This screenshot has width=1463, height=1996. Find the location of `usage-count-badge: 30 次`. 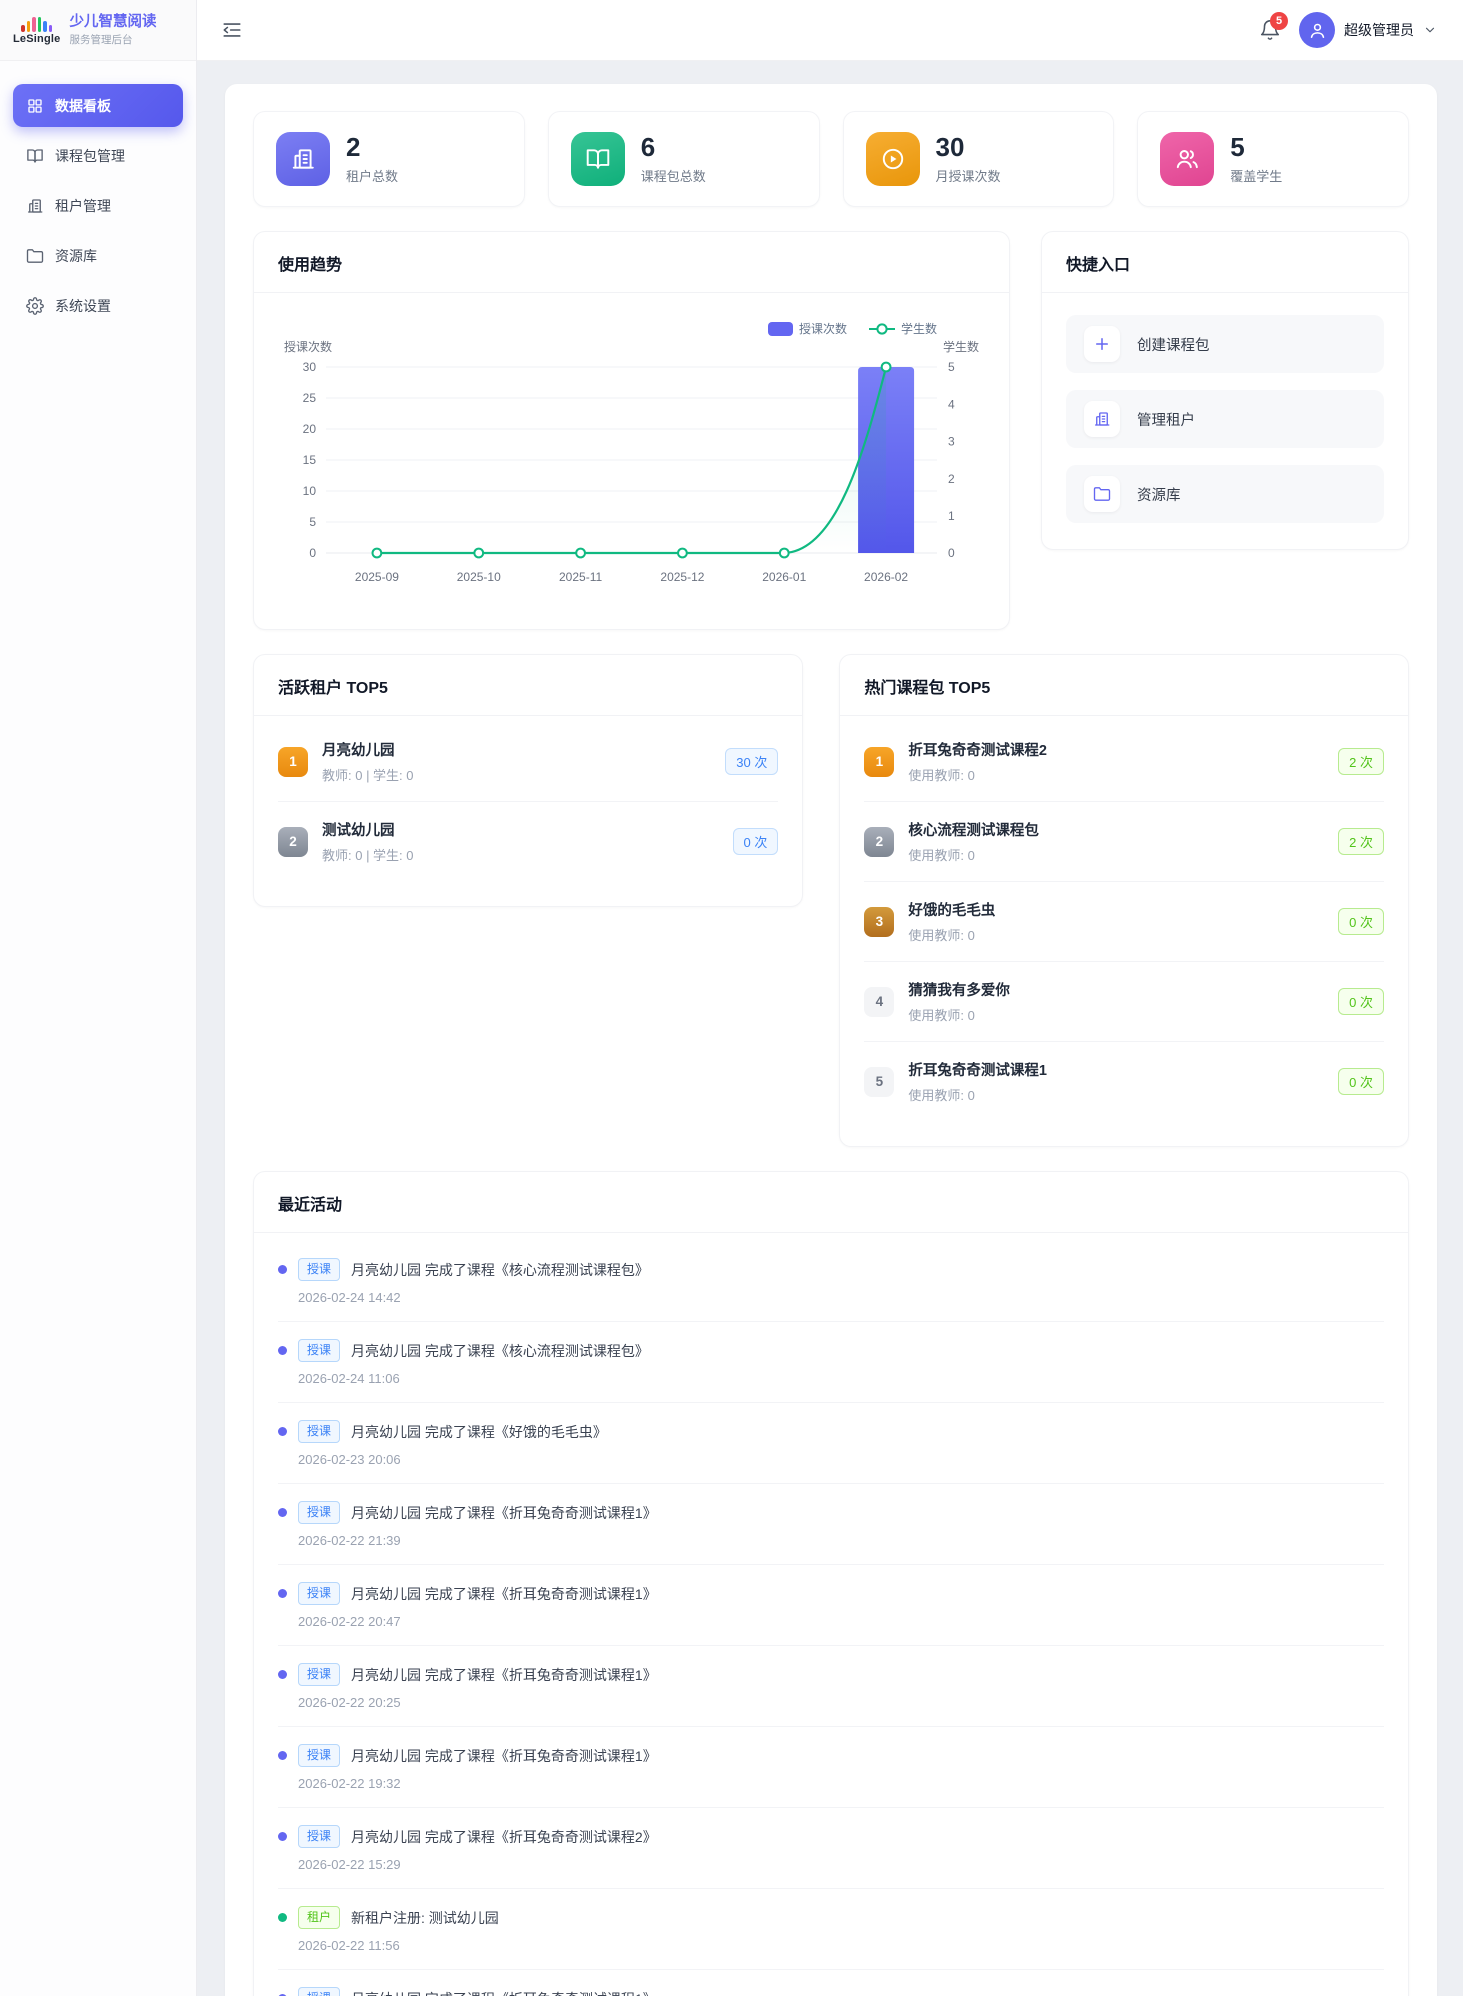

usage-count-badge: 30 次 is located at coordinates (752, 761).